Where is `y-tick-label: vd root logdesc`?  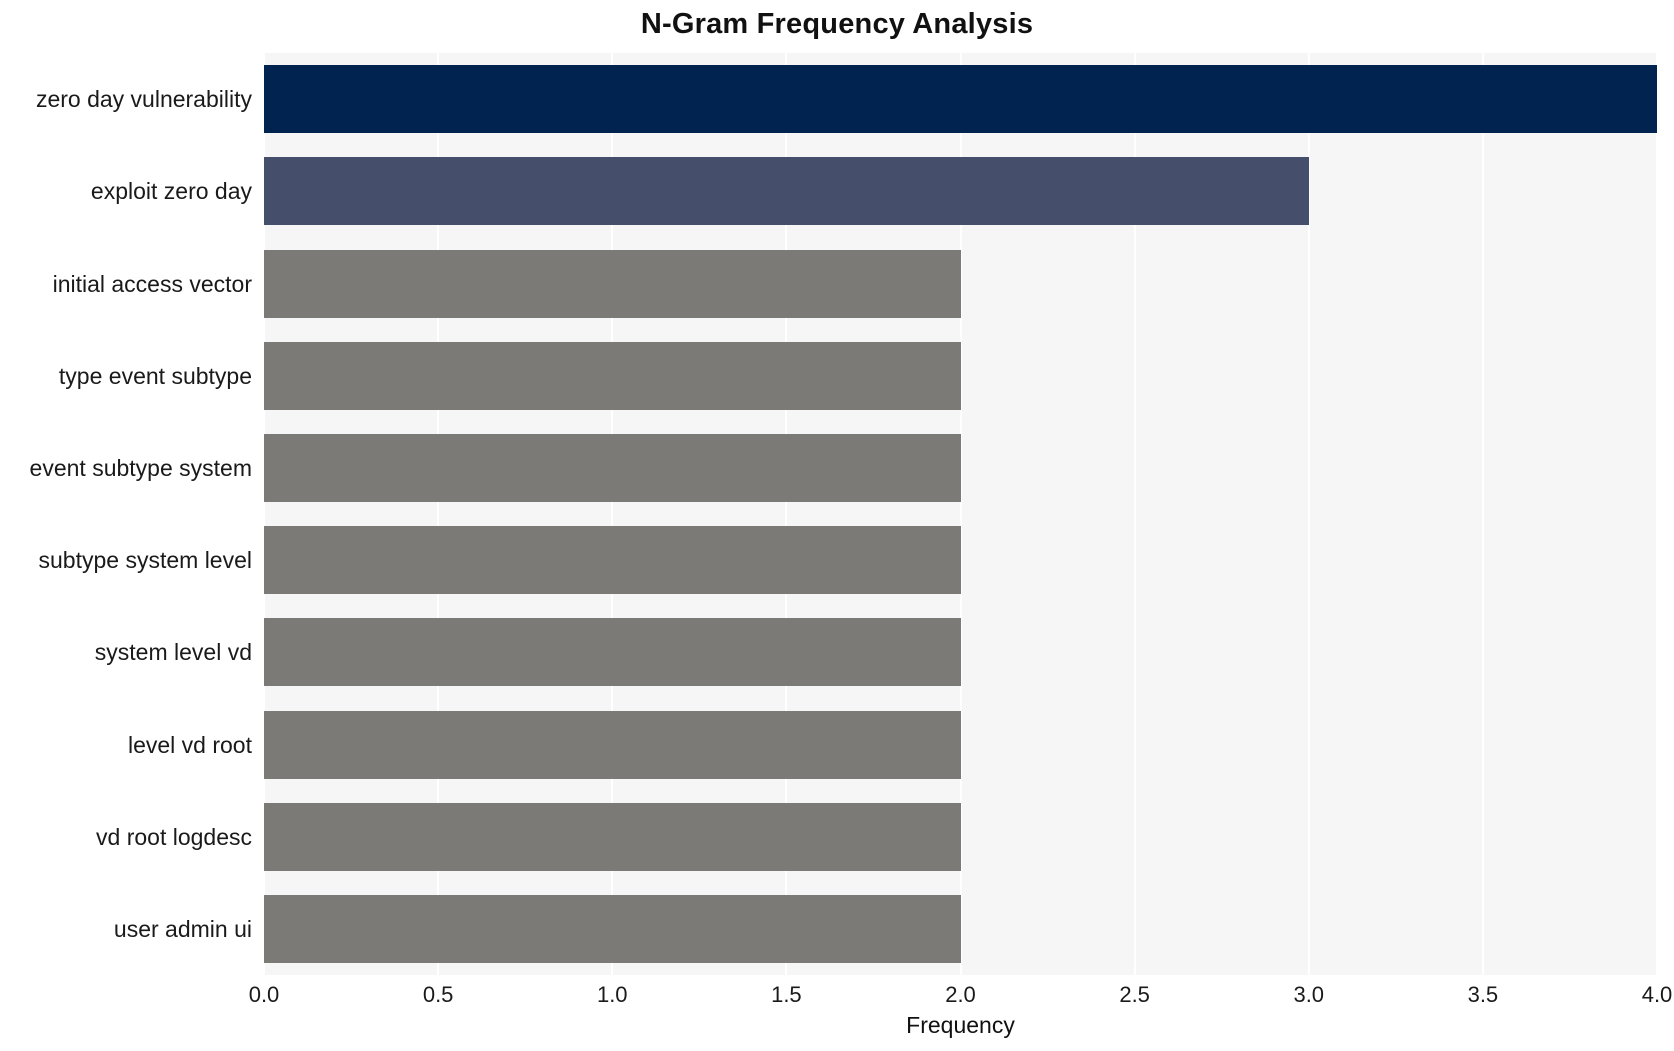
y-tick-label: vd root logdesc is located at coordinates (174, 836).